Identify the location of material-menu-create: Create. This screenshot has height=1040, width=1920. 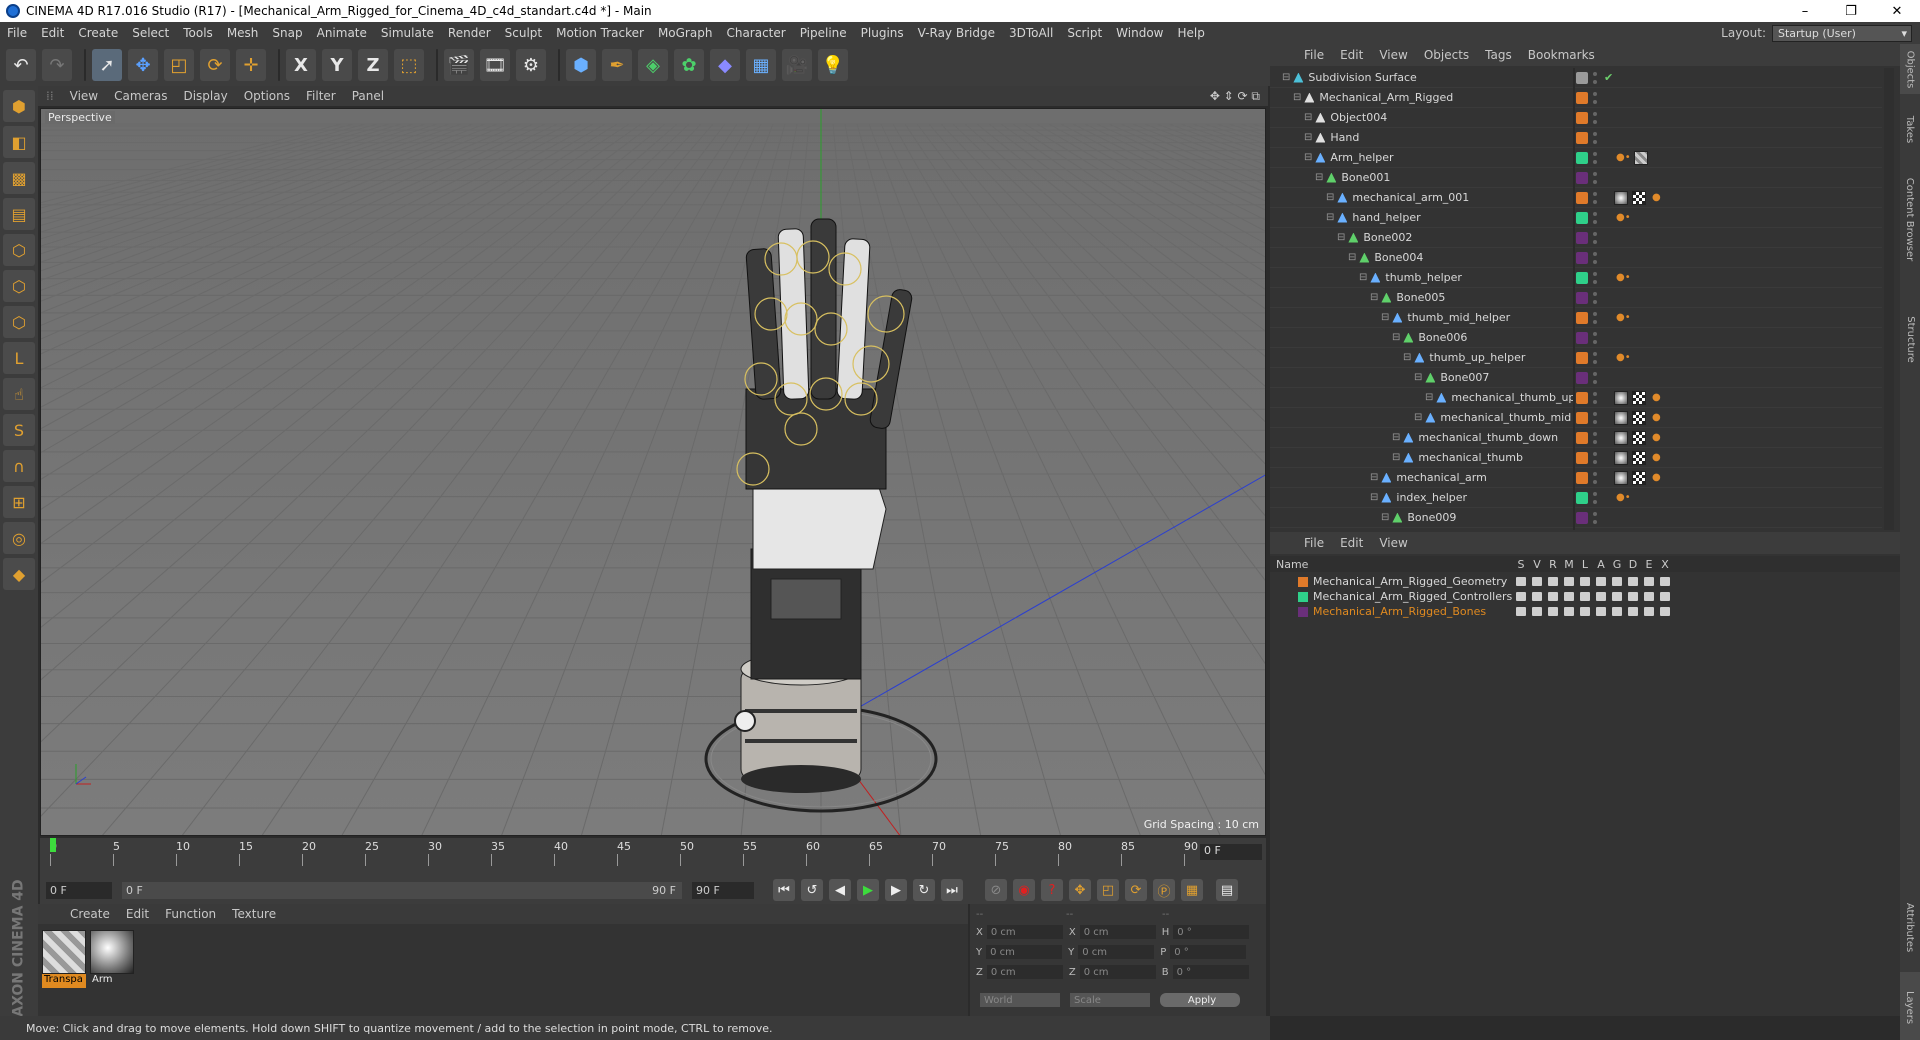
(90, 914).